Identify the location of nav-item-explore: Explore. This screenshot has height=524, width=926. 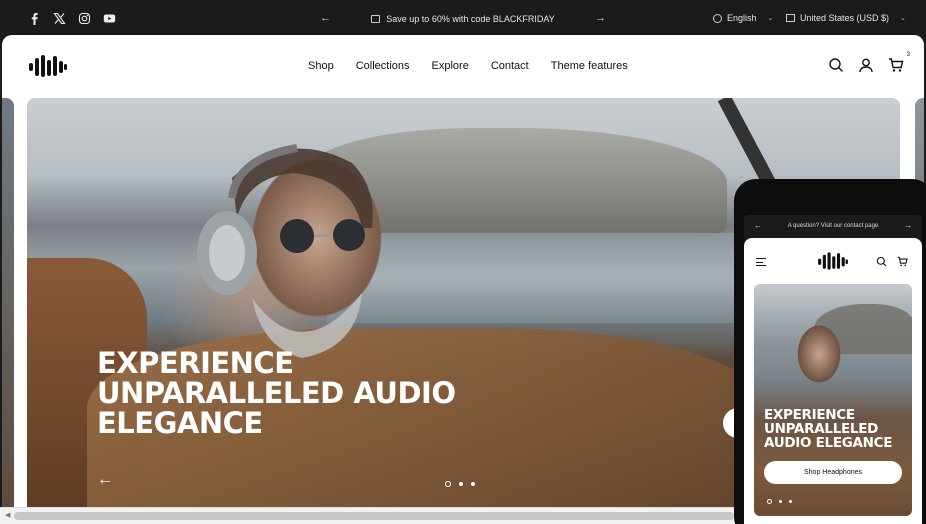
(450, 66).